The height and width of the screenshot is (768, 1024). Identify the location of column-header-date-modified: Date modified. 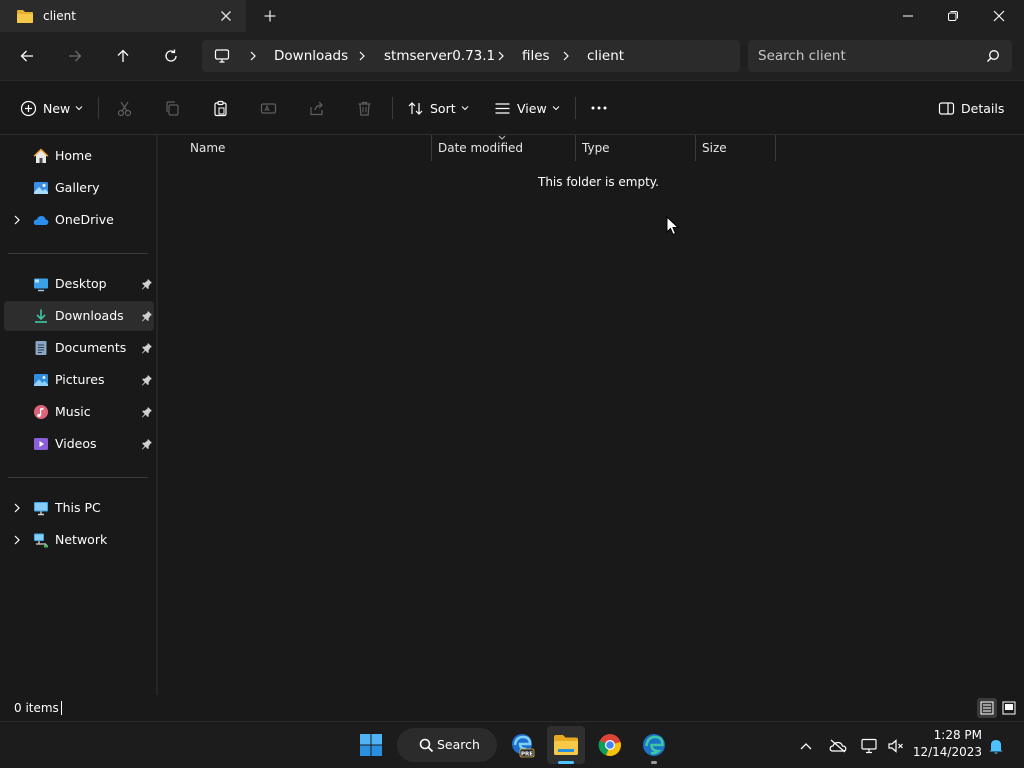
(480, 148).